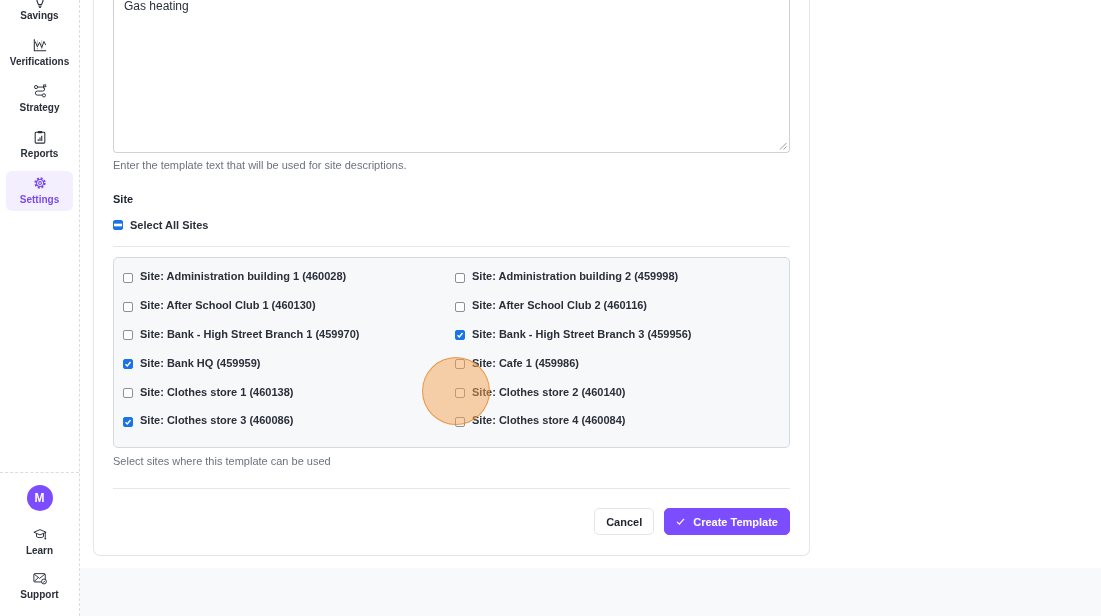 The image size is (1101, 616). I want to click on select-all-checkbox, so click(118, 225).